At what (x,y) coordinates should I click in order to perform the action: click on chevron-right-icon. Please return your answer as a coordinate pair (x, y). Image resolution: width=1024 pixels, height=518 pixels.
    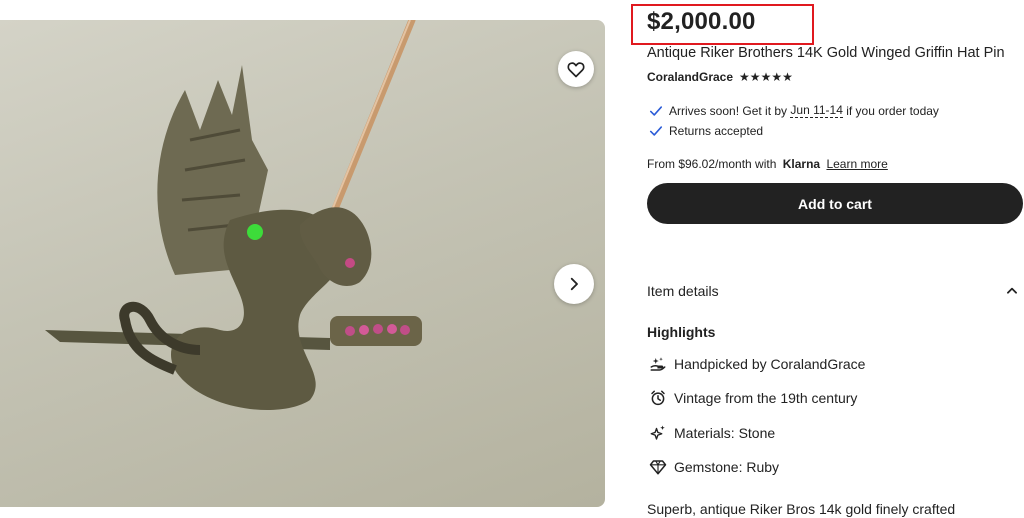
    Looking at the image, I should click on (574, 284).